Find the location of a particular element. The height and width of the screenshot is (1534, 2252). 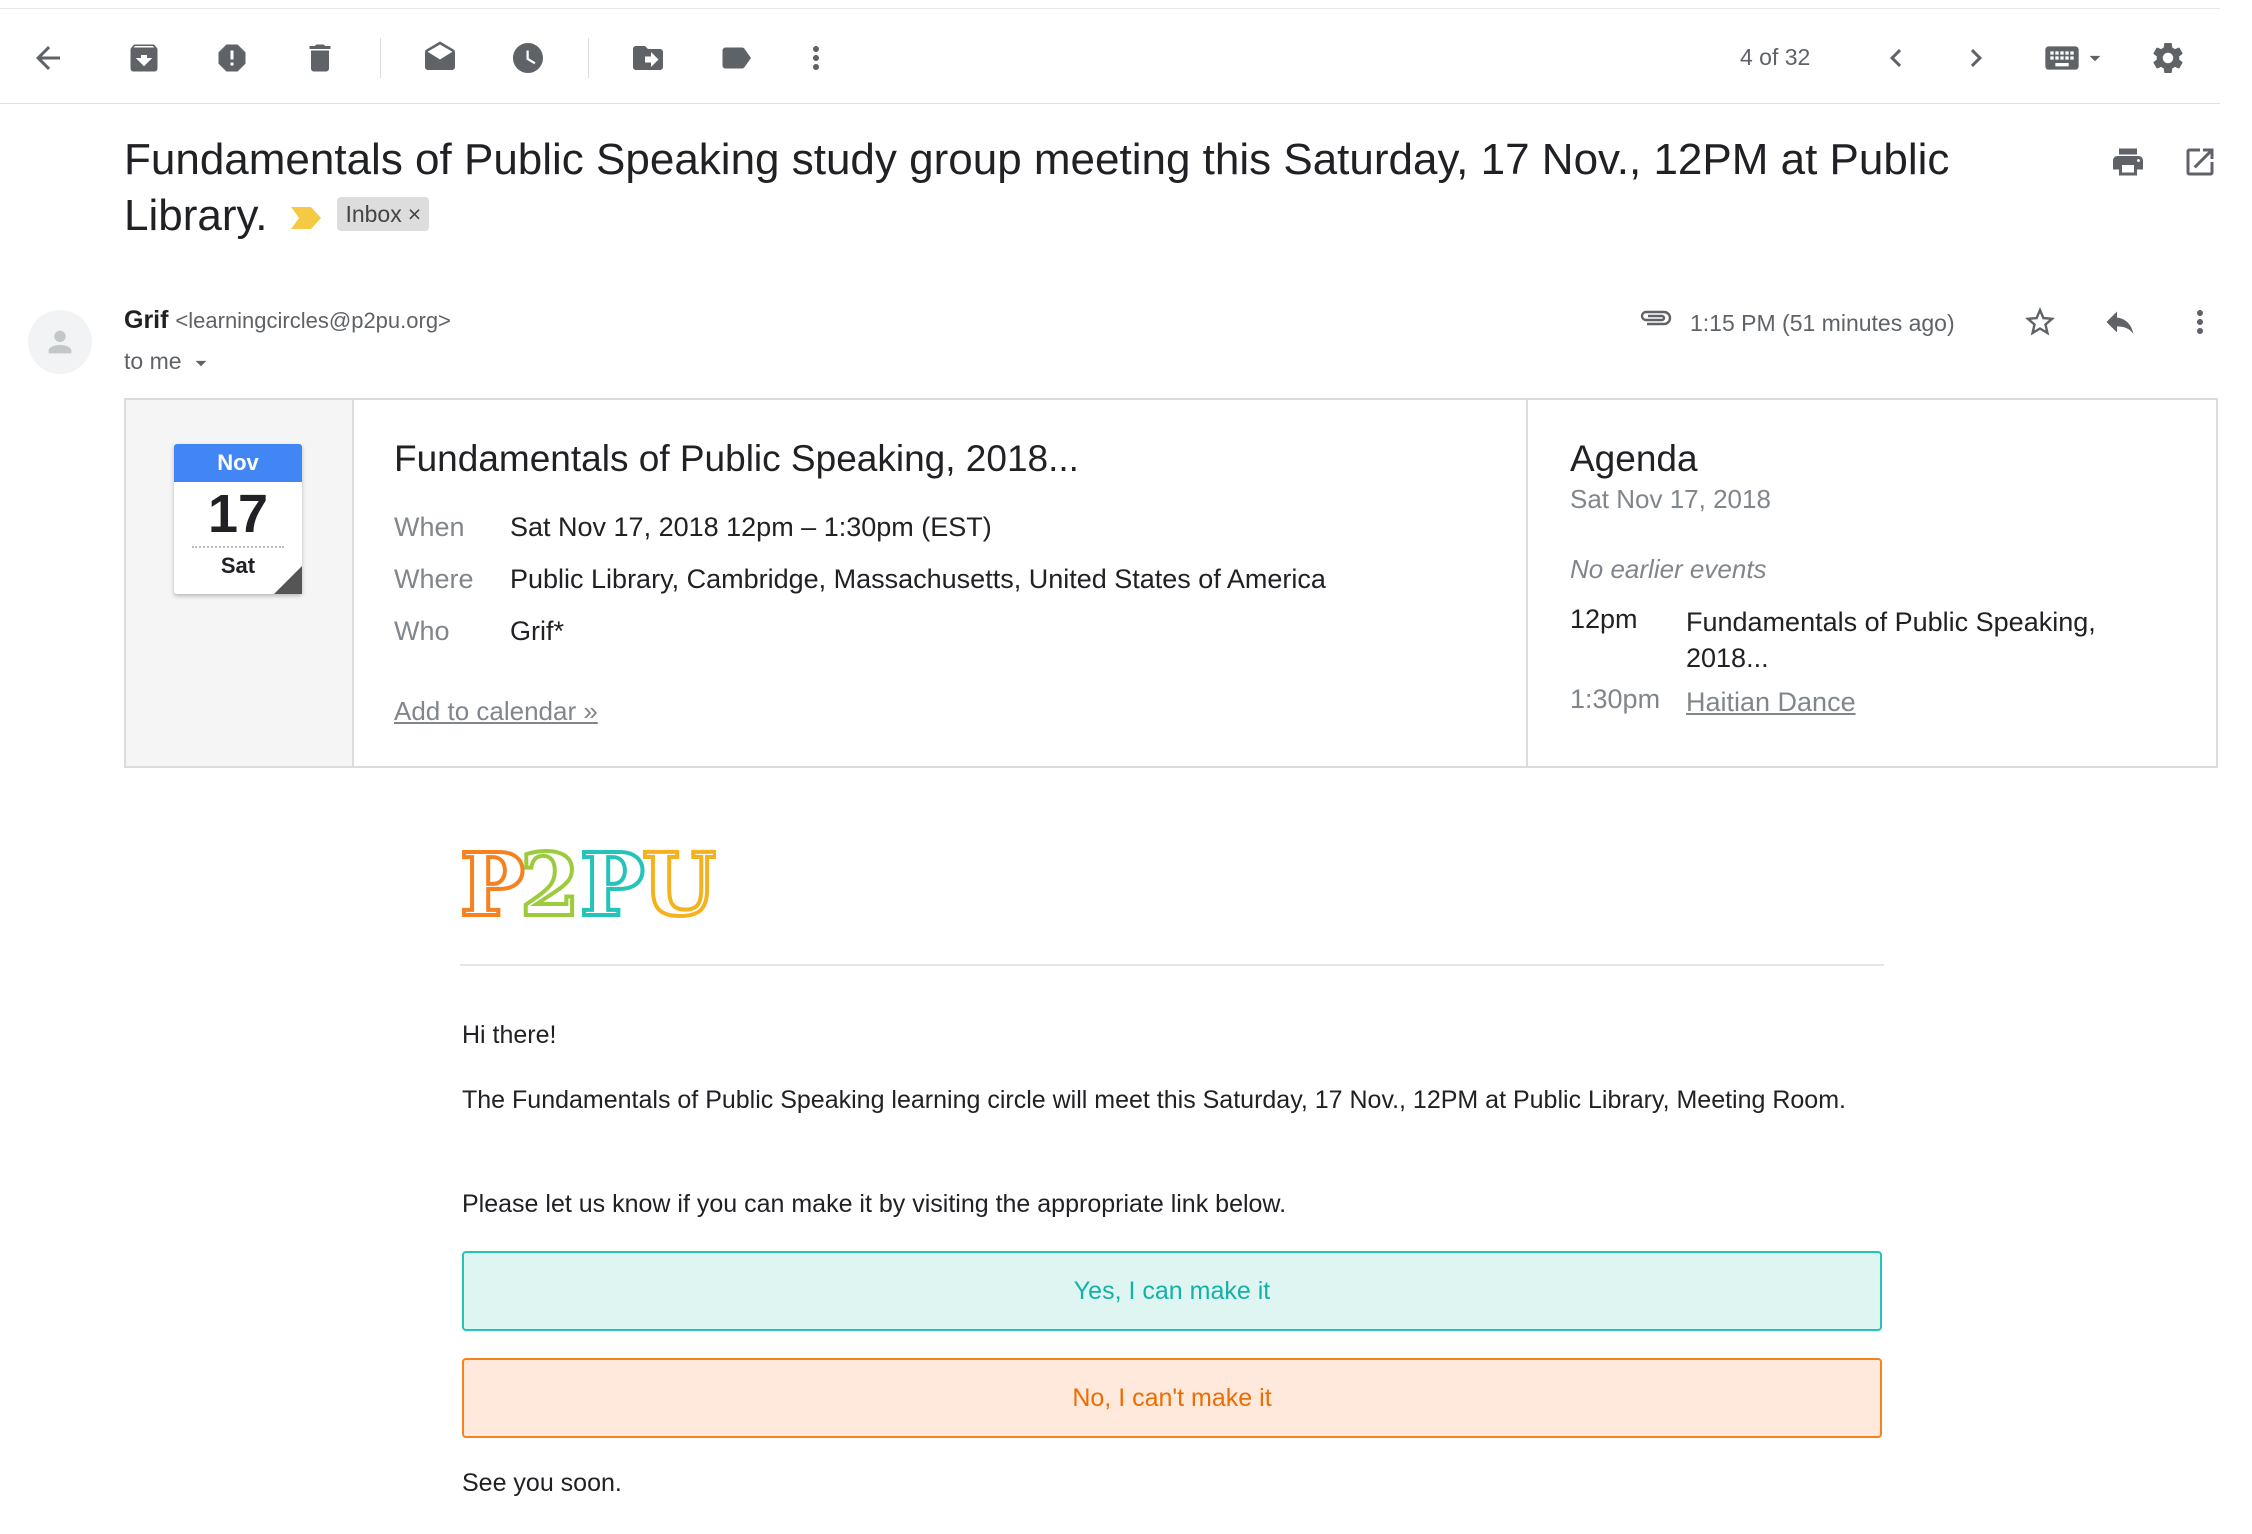

when-value: Sat Nov 17, 2018 12pm – 1:30pm (EST) is located at coordinates (751, 527).